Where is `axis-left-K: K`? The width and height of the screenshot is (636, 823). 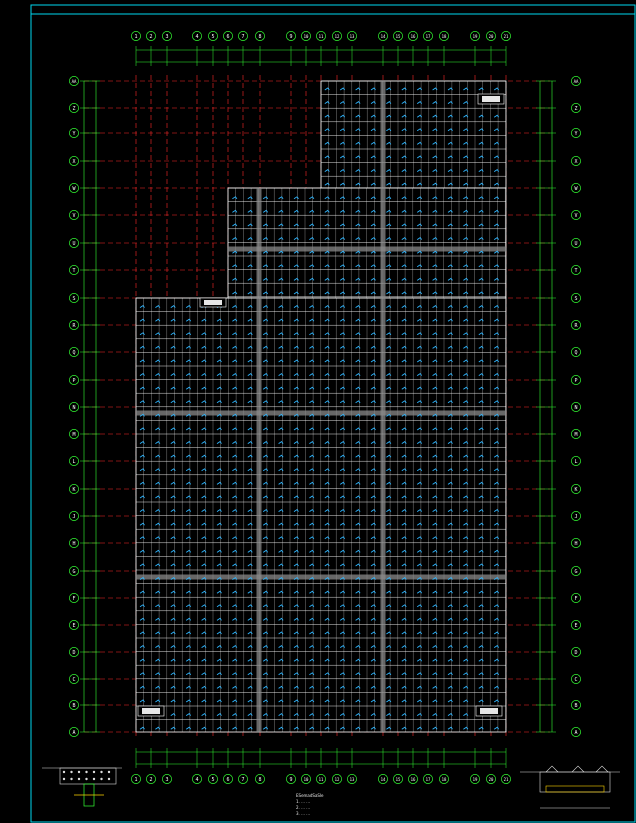
axis-left-K: K is located at coordinates (74, 489).